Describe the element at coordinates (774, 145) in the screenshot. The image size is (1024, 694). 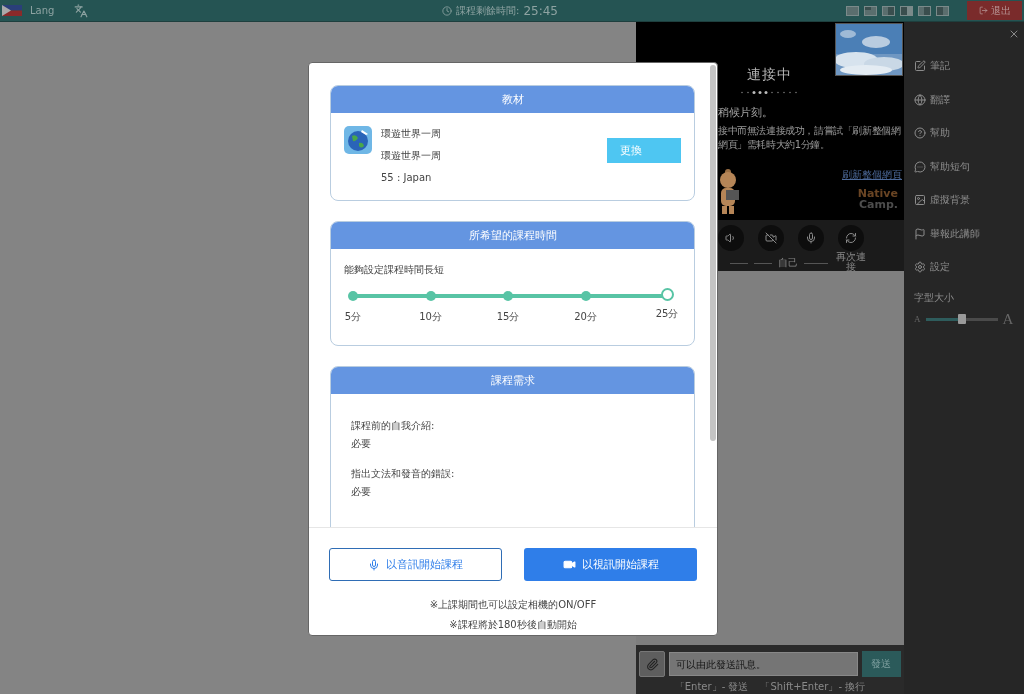
I see `connection-hint: 網頁」需耗時大約1分鐘。` at that location.